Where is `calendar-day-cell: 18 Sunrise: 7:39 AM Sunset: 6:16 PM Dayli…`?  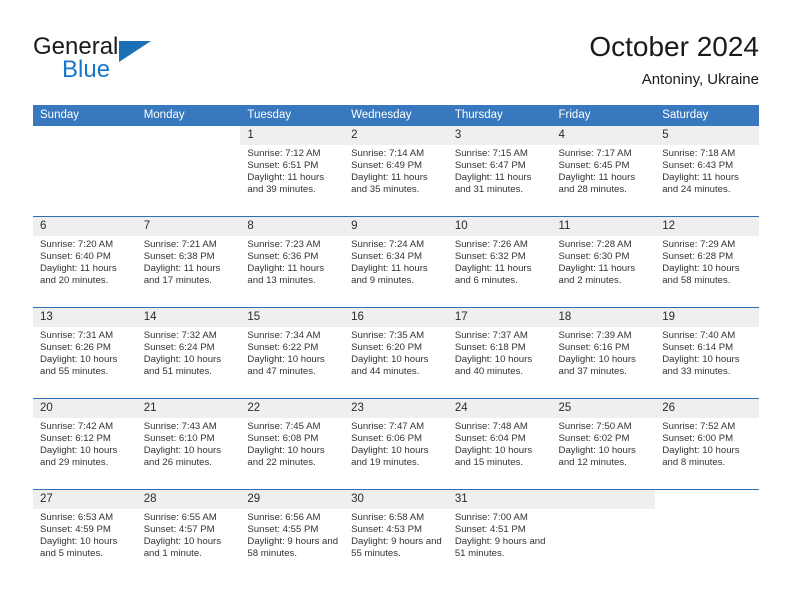 calendar-day-cell: 18 Sunrise: 7:39 AM Sunset: 6:16 PM Dayli… is located at coordinates (604, 353).